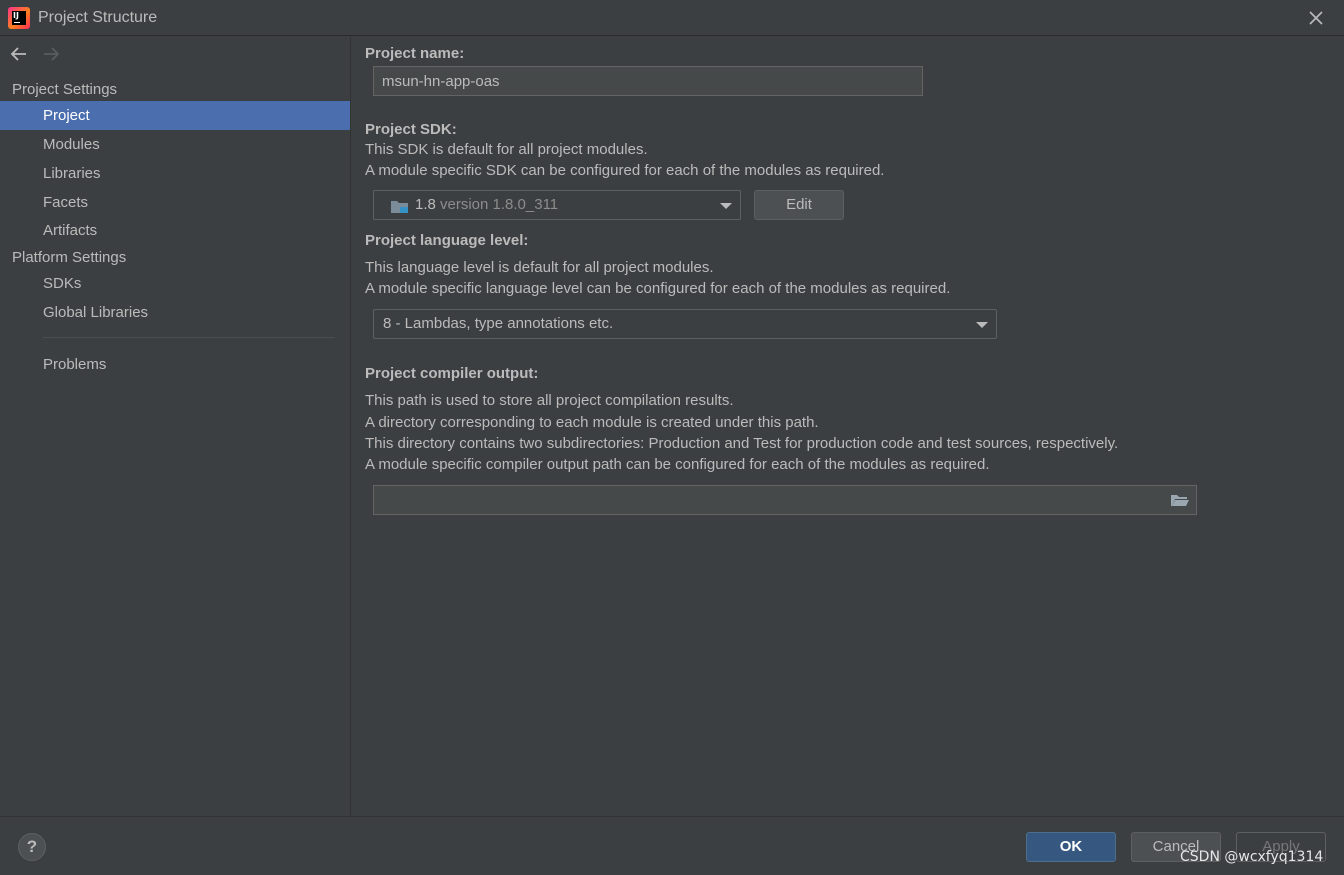 This screenshot has width=1344, height=875. What do you see at coordinates (685, 324) in the screenshot?
I see `language-level-dropdown: 8 - Lambdas, type annotations etc.` at bounding box center [685, 324].